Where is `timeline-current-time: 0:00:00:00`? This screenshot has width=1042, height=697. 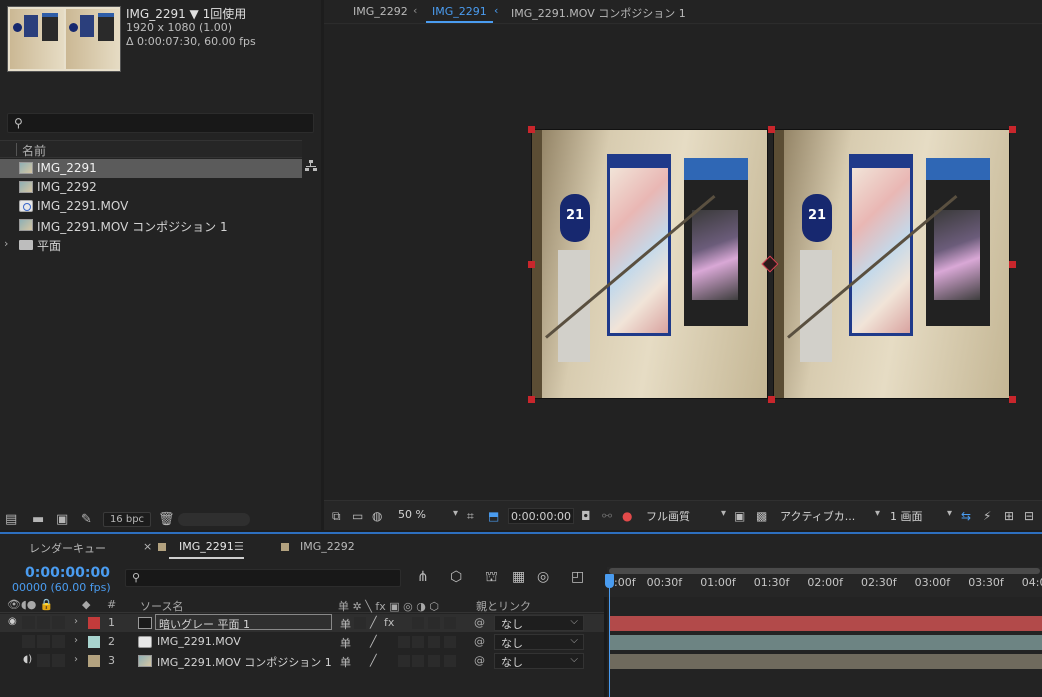 timeline-current-time: 0:00:00:00 is located at coordinates (67, 573).